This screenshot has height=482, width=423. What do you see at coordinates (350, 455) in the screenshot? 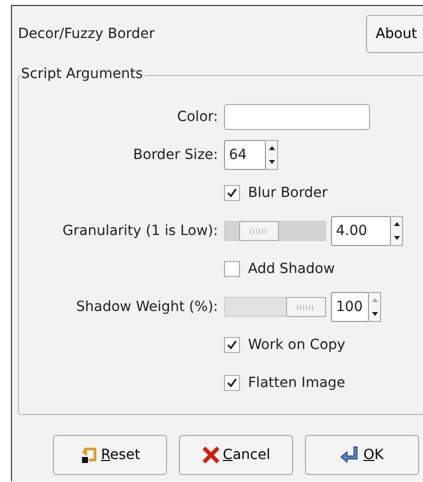
I see `return-arrow-icon` at bounding box center [350, 455].